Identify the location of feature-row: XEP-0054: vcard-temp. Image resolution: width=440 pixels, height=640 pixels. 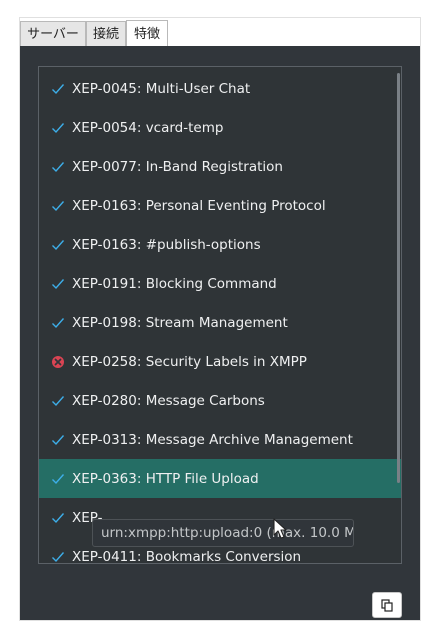
(220, 127).